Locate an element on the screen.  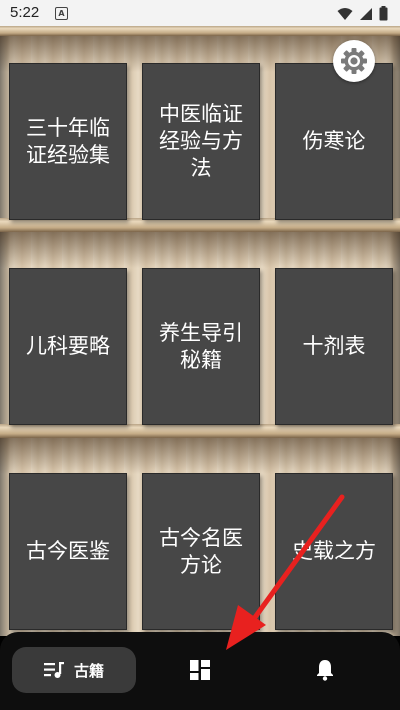
status-icons is located at coordinates (362, 13).